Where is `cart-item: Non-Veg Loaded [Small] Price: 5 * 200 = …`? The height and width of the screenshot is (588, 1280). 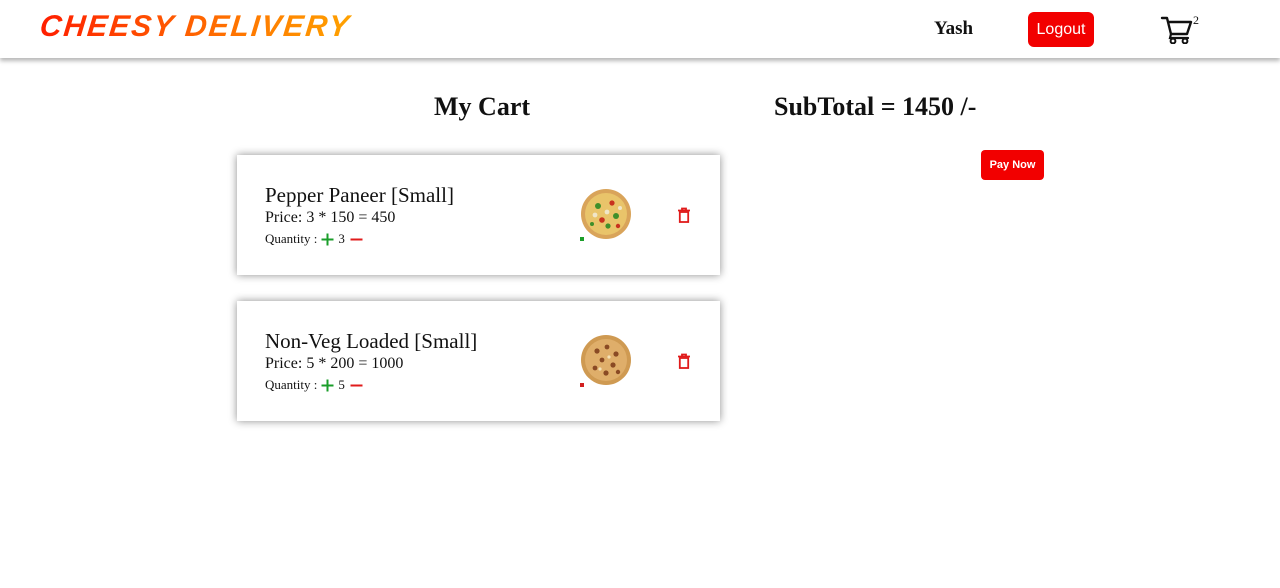 cart-item: Non-Veg Loaded [Small] Price: 5 * 200 = … is located at coordinates (478, 361).